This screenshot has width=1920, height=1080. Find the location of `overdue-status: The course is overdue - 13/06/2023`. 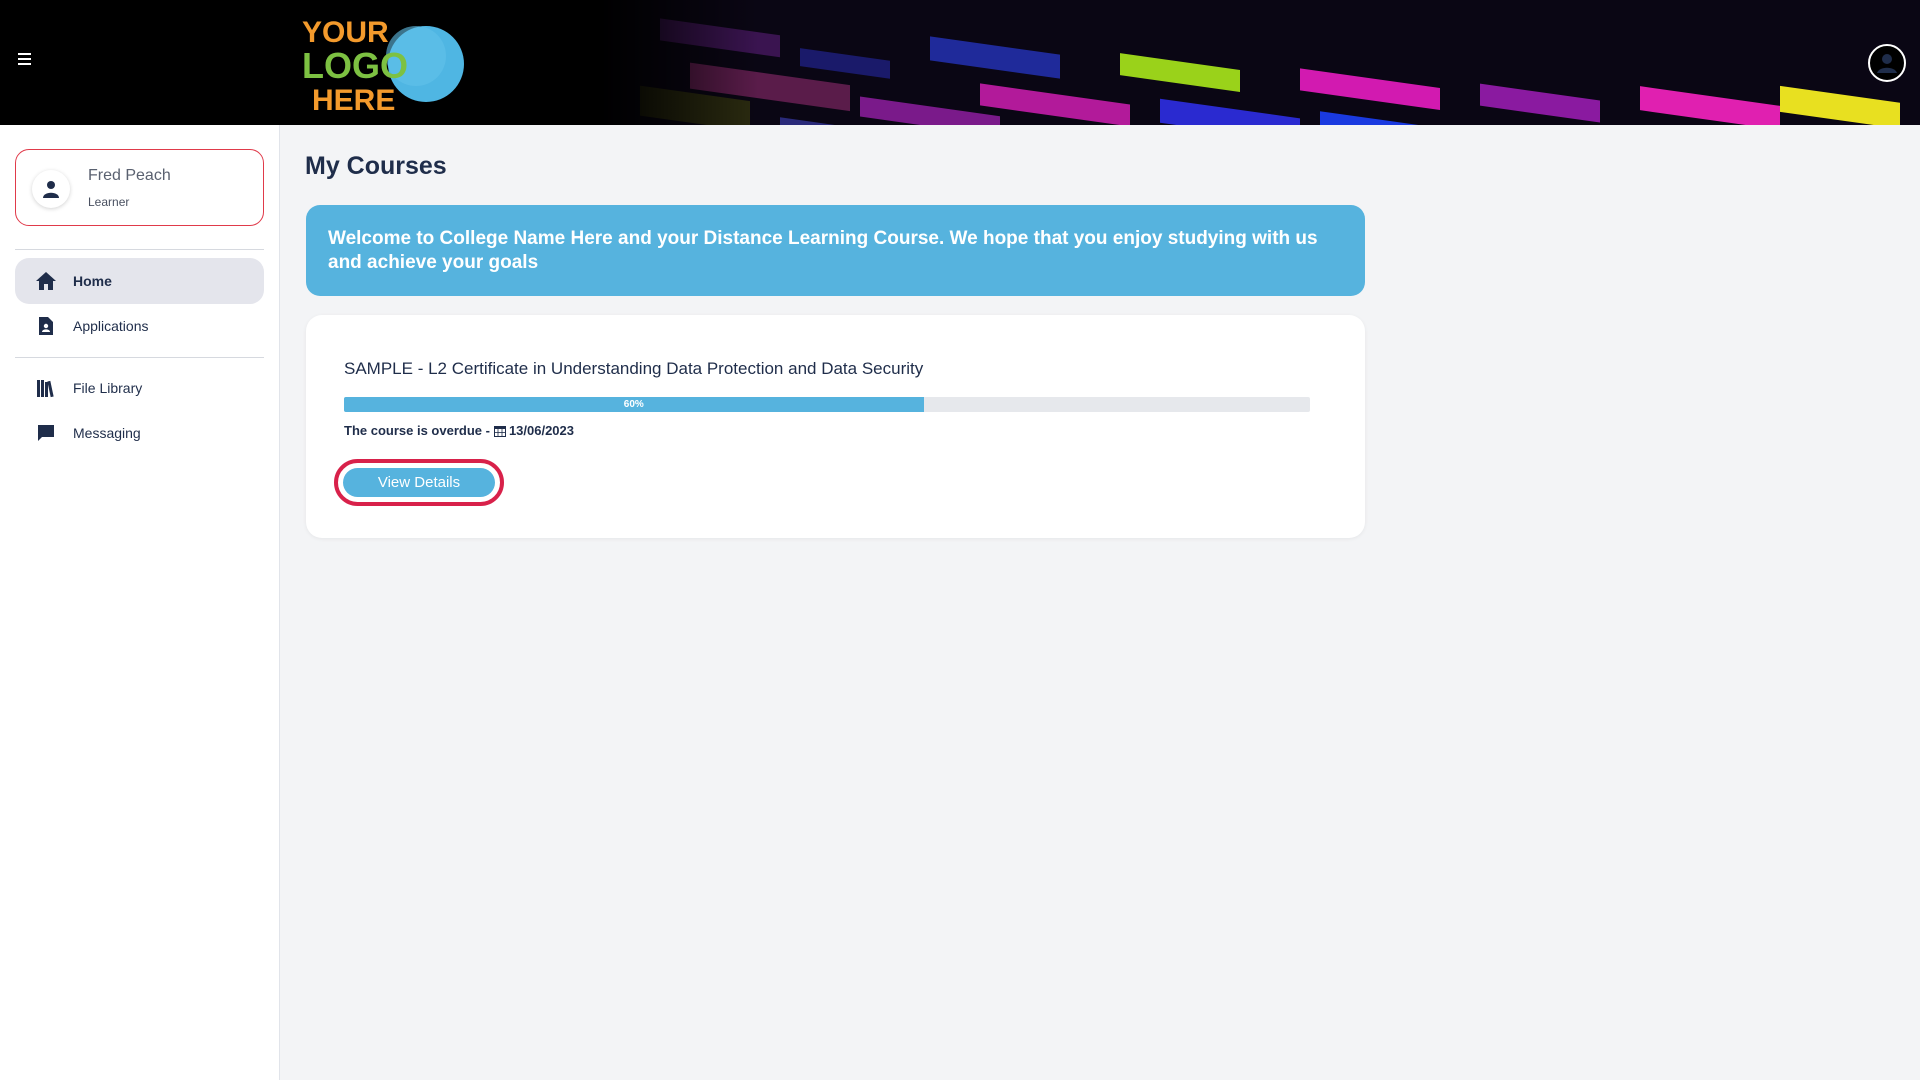

overdue-status: The course is overdue - 13/06/2023 is located at coordinates (459, 430).